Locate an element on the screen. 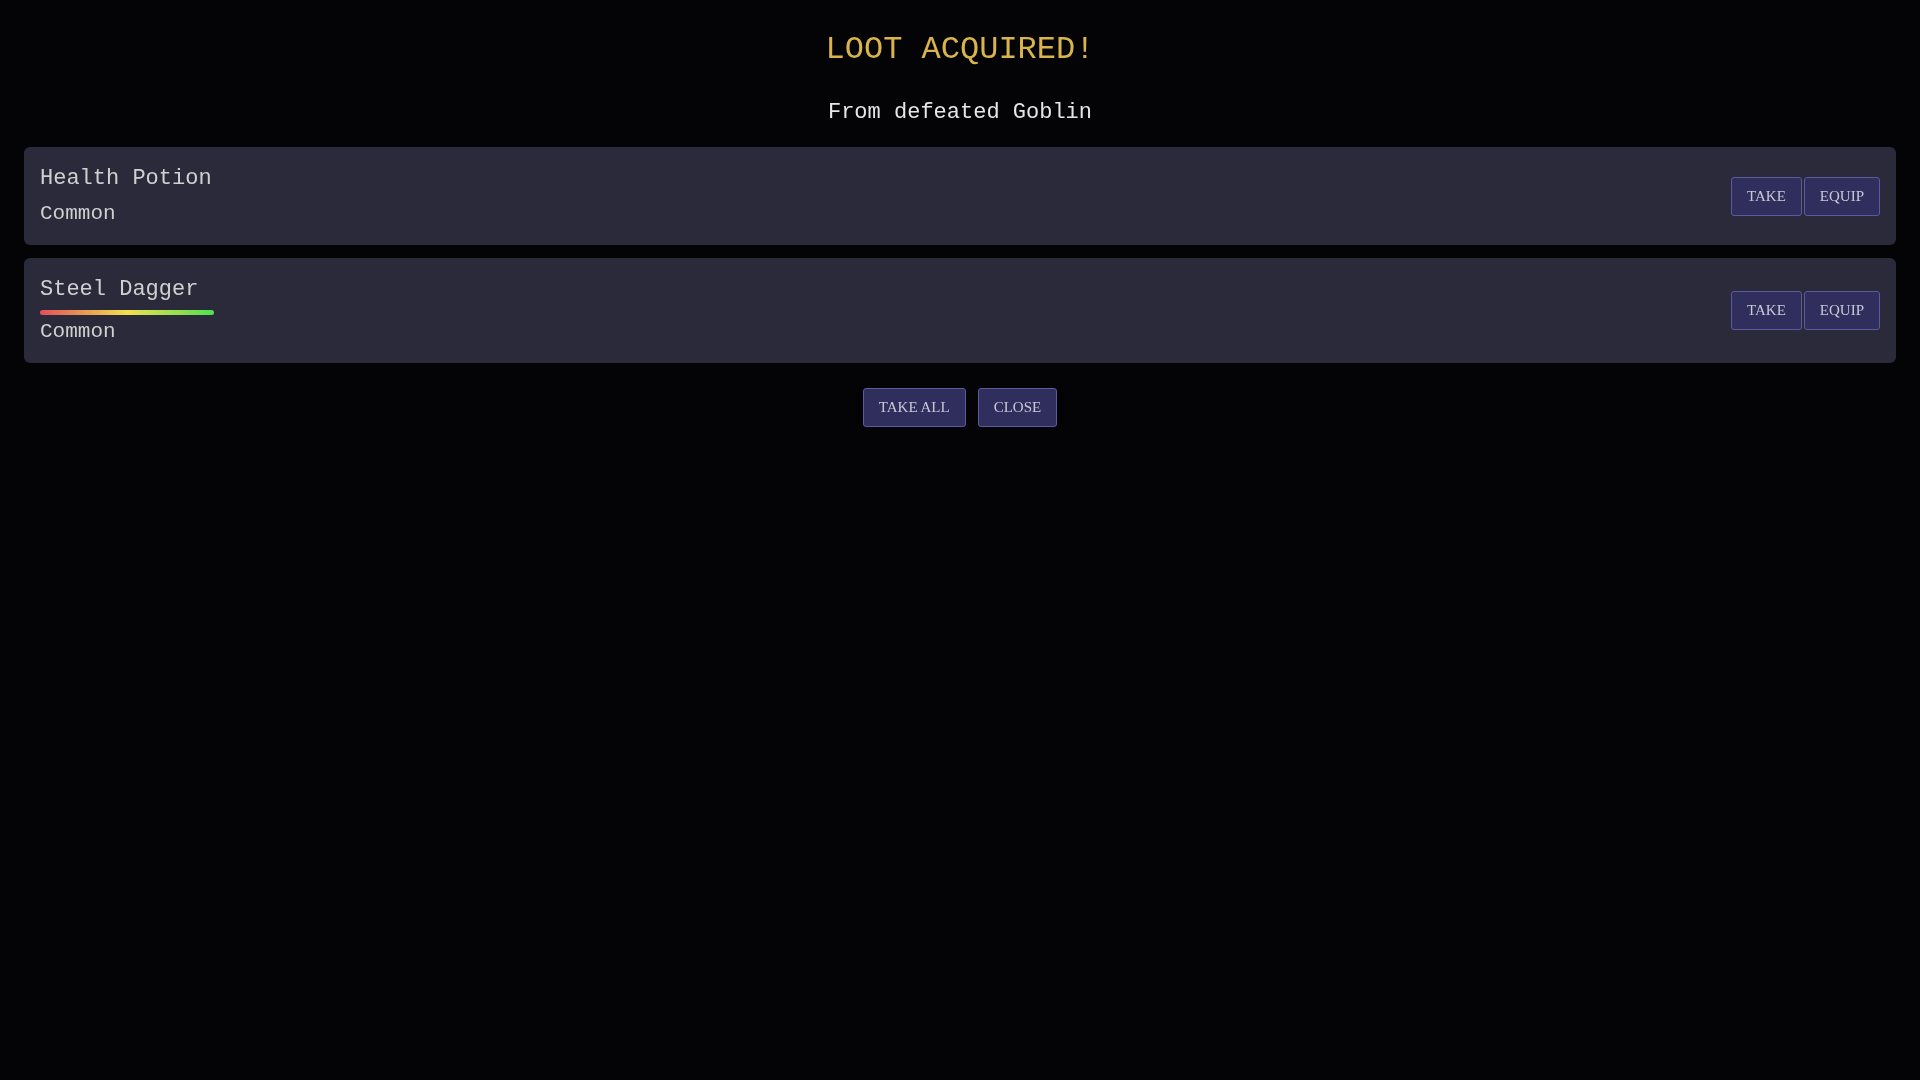 The height and width of the screenshot is (1080, 1920). loot-action-button: TAKE ALL is located at coordinates (914, 407).